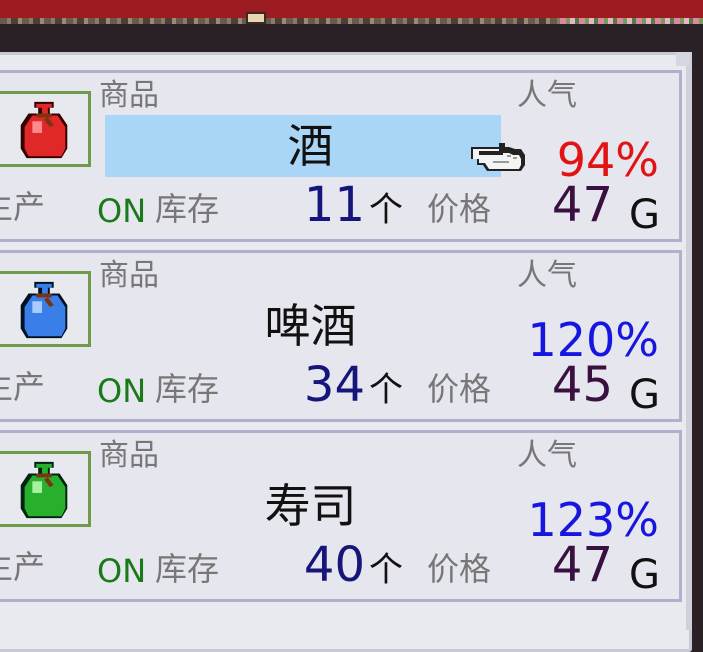  What do you see at coordinates (498, 157) in the screenshot?
I see `pointing-hand-icon` at bounding box center [498, 157].